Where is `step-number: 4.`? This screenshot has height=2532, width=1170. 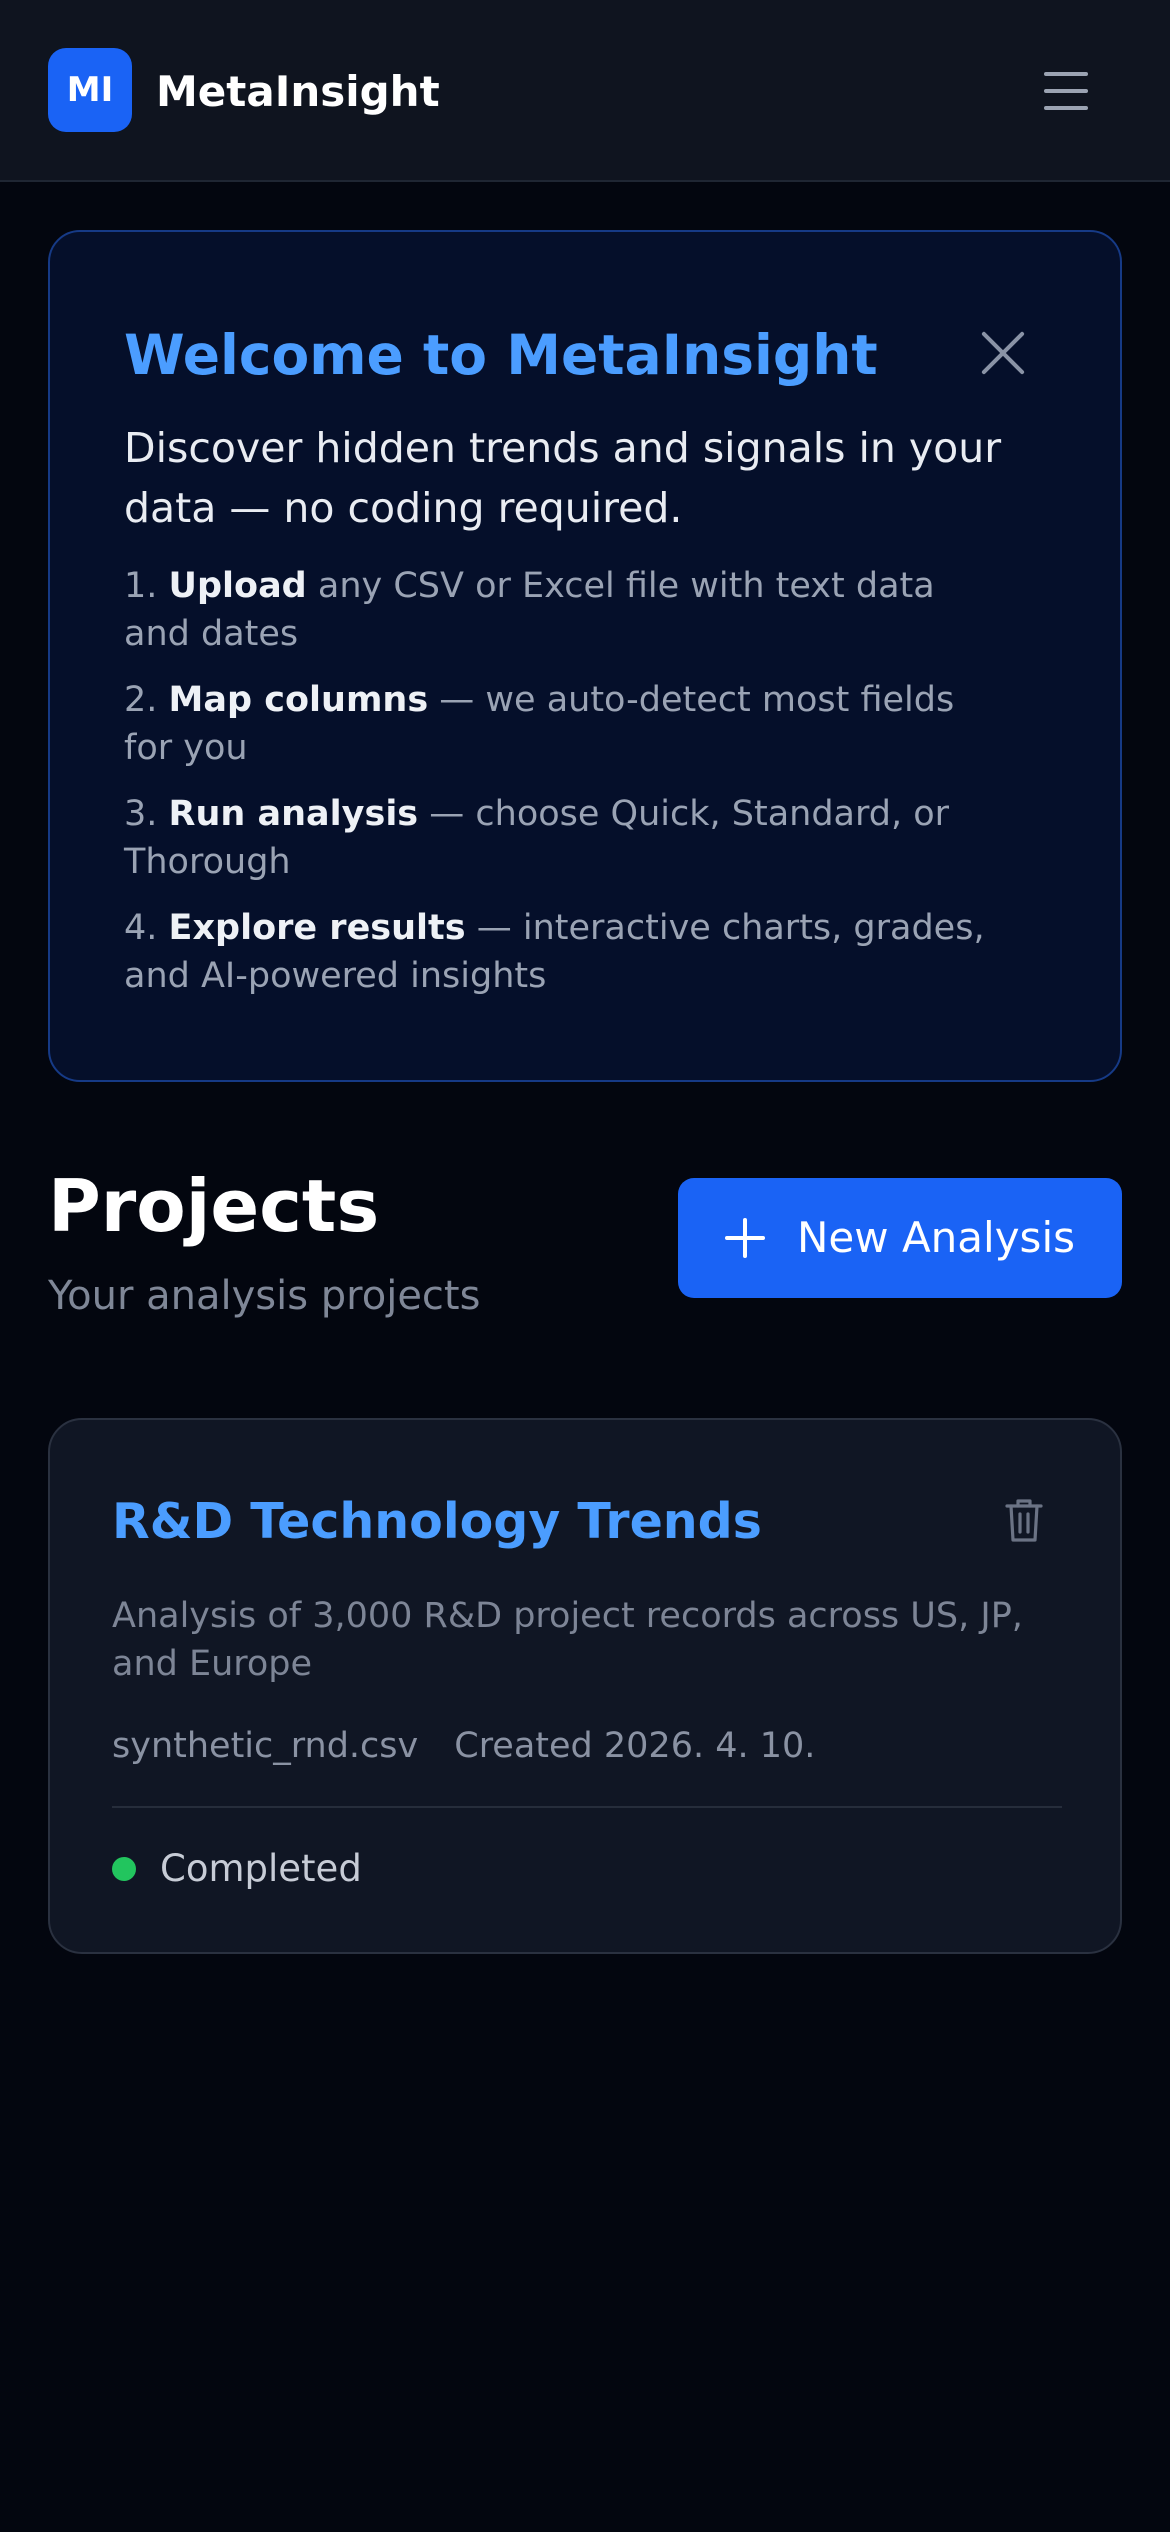 step-number: 4. is located at coordinates (141, 928).